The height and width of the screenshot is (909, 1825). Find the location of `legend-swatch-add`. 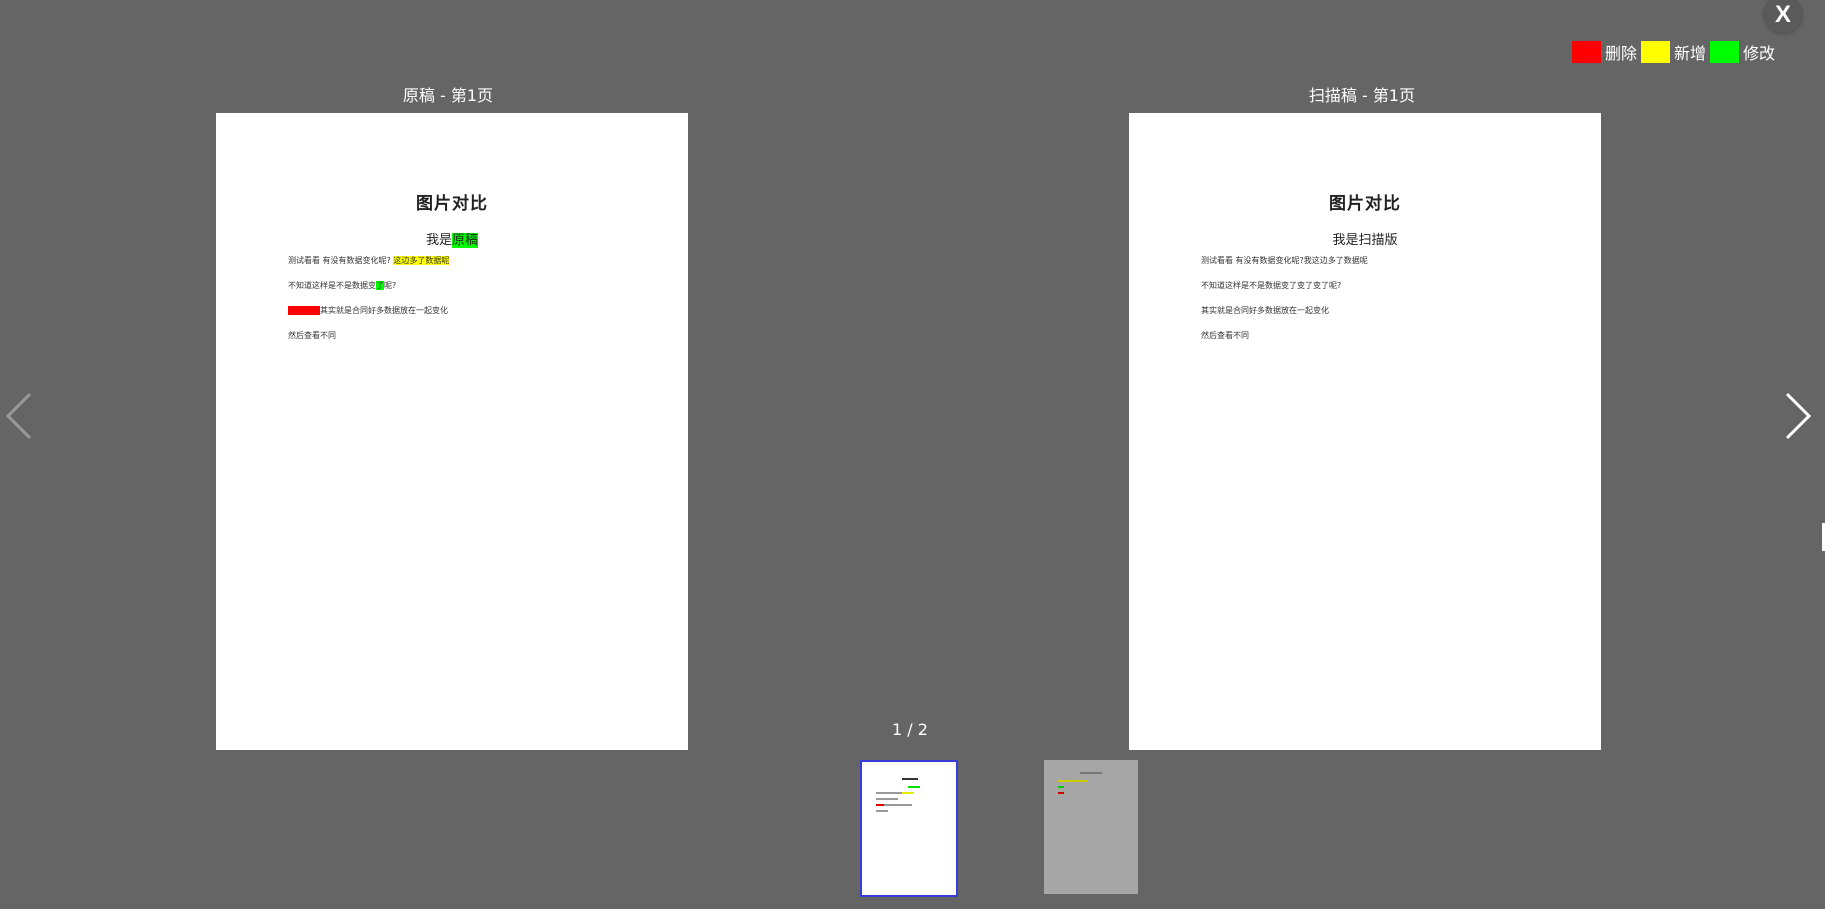

legend-swatch-add is located at coordinates (1656, 52).